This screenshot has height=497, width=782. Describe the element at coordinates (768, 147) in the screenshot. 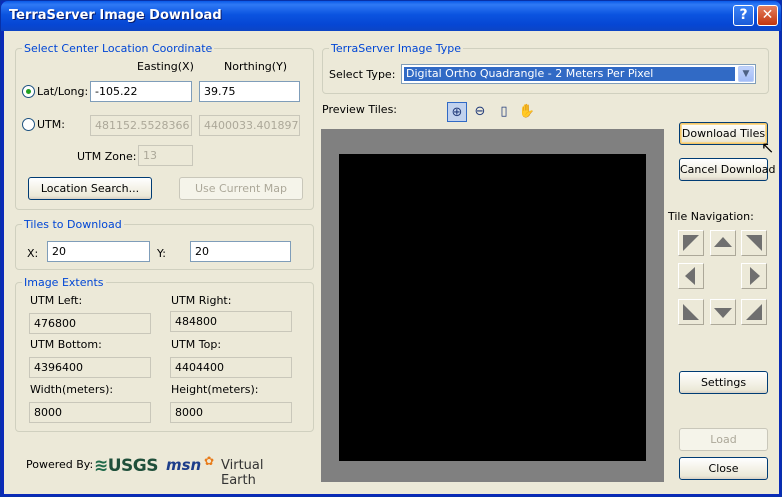

I see `mouse-cursor-icon: ↖` at that location.